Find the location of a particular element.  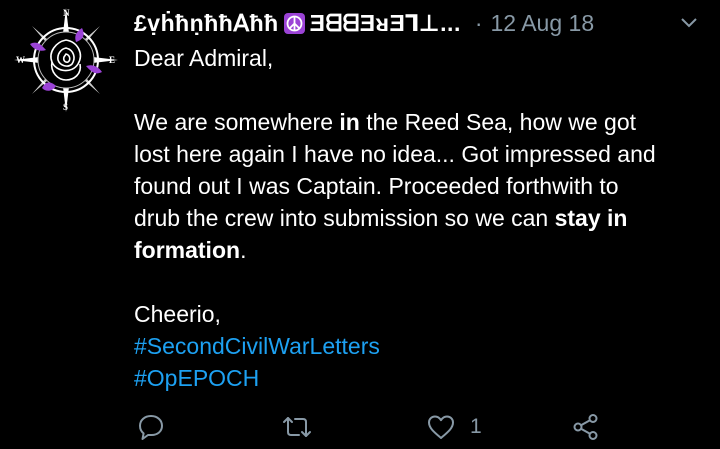

retweet-icon is located at coordinates (297, 427).